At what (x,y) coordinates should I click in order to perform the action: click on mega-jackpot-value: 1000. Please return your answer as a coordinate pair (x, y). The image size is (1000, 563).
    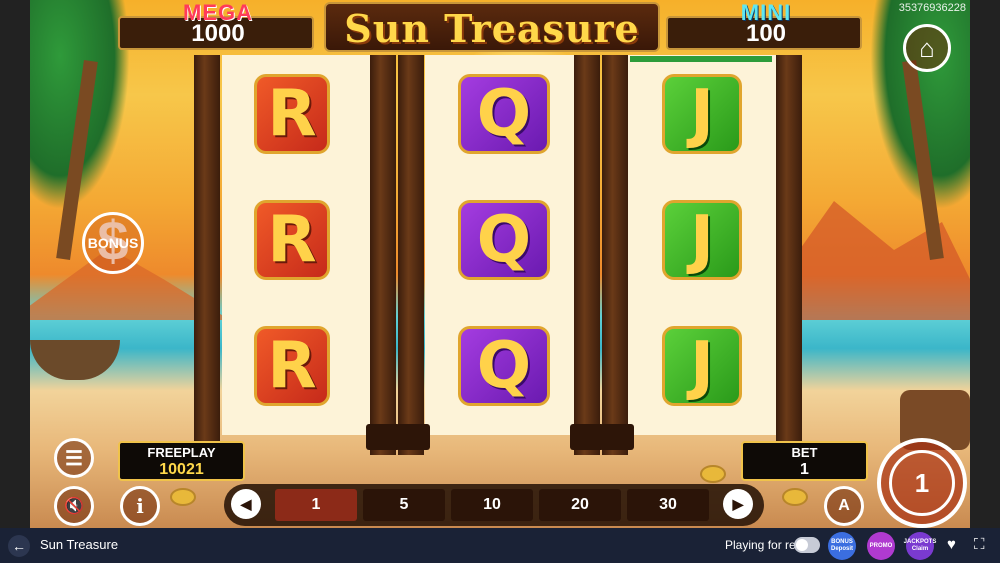
    Looking at the image, I should click on (218, 33).